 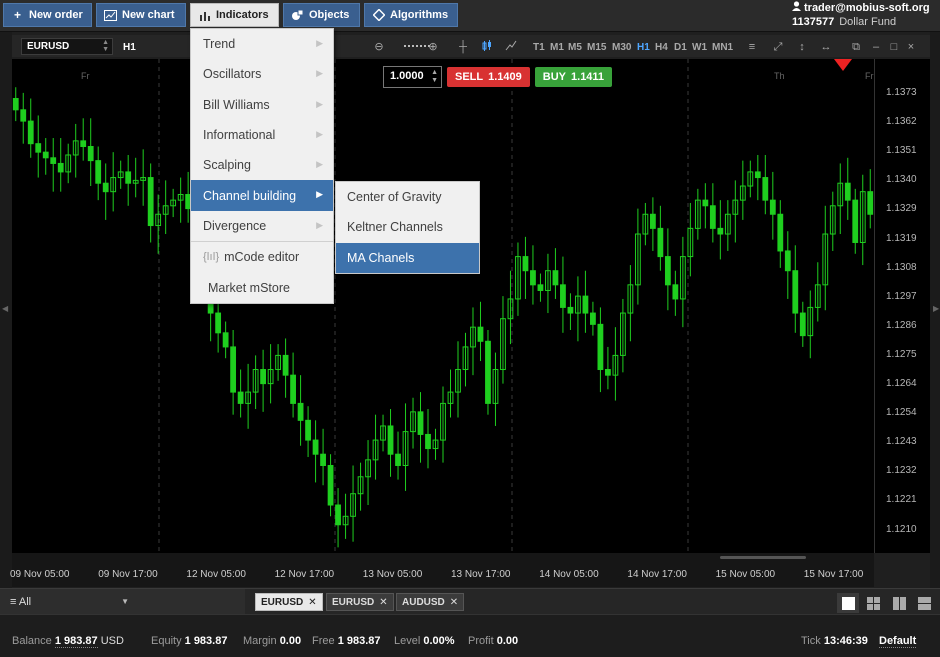 I want to click on price-marker-icon, so click(x=843, y=65).